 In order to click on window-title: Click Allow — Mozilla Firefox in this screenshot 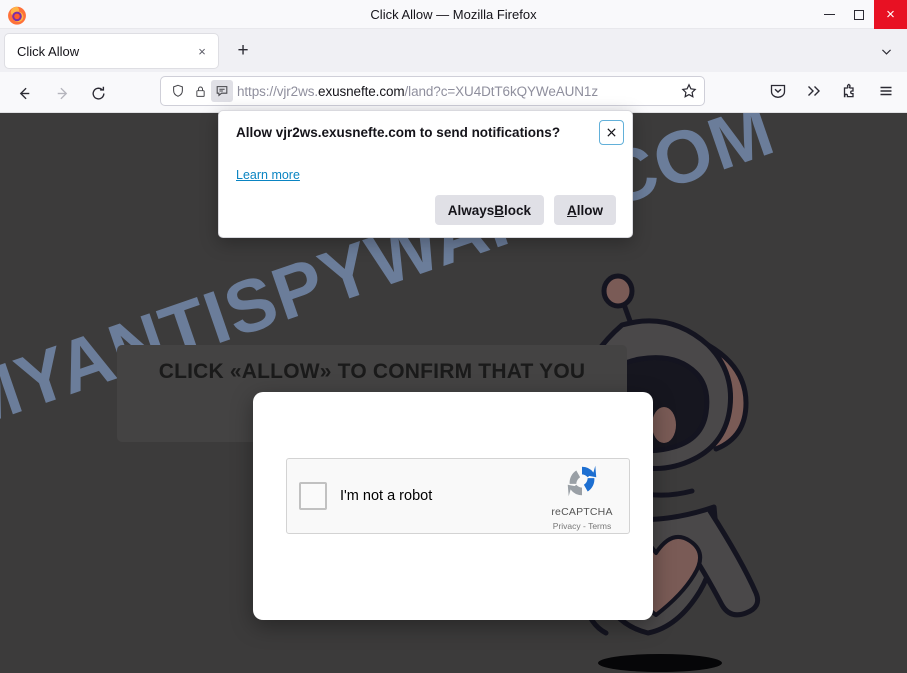, I will do `click(453, 14)`.